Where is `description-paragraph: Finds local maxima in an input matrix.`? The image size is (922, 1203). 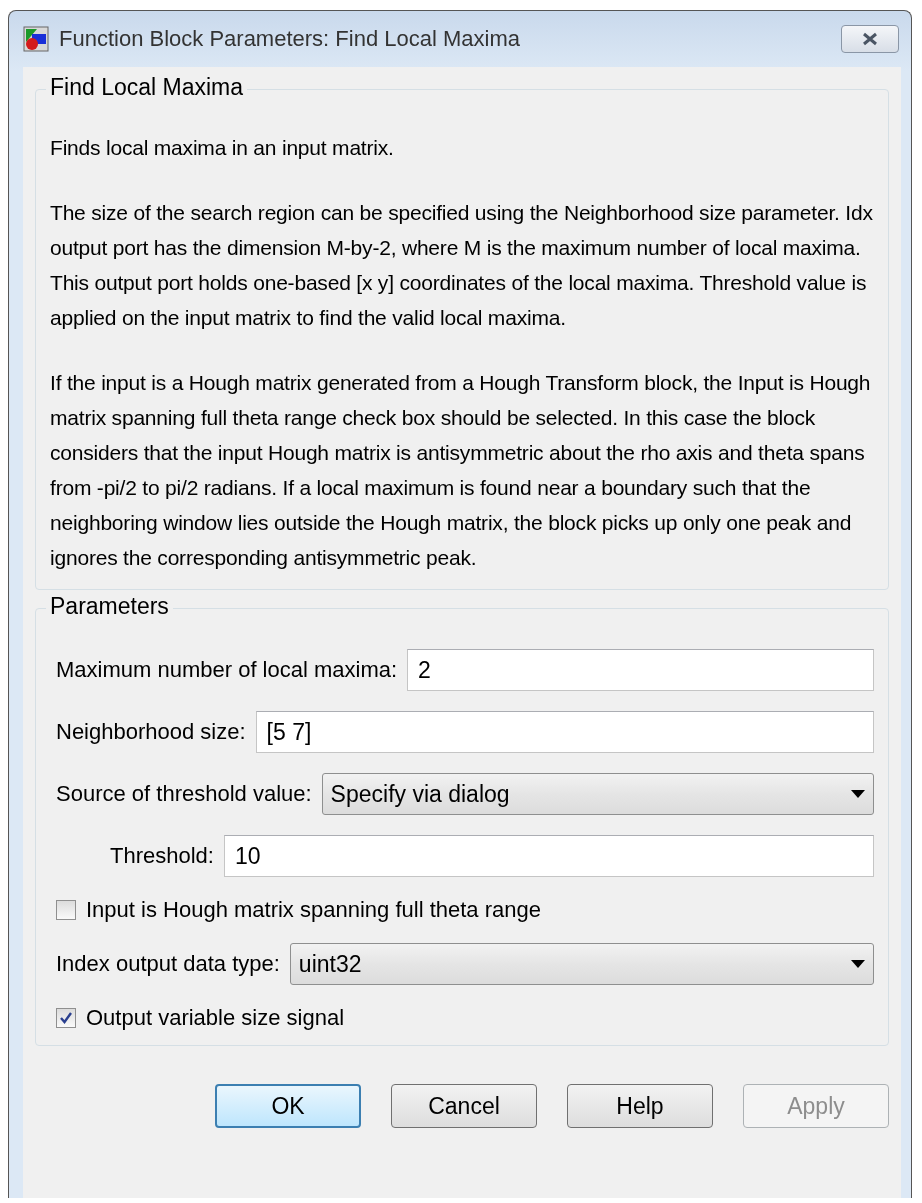
description-paragraph: Finds local maxima in an input matrix. is located at coordinates (222, 148).